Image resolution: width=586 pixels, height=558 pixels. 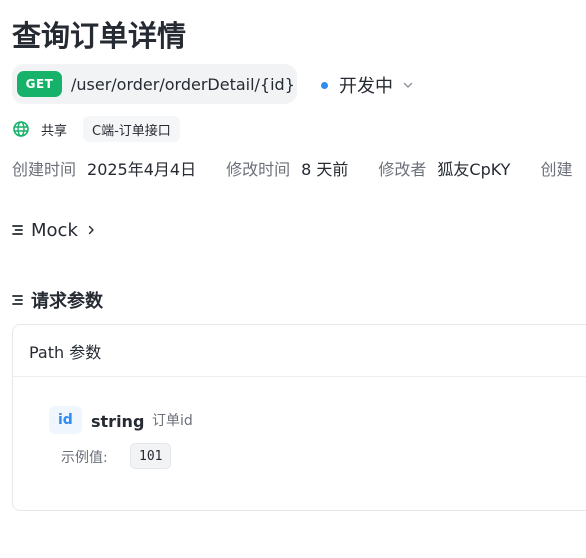 I want to click on param-type: string, so click(x=118, y=421).